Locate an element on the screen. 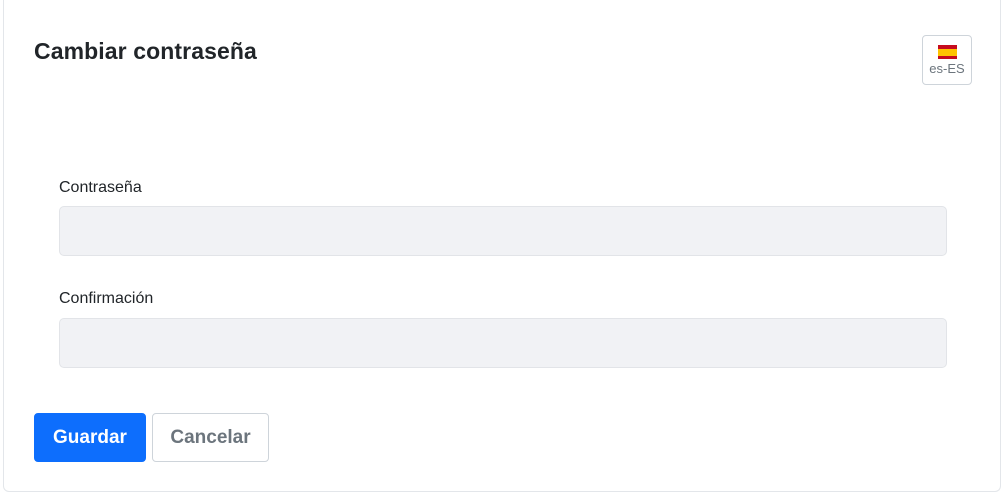  password-label: Contraseña is located at coordinates (100, 187).